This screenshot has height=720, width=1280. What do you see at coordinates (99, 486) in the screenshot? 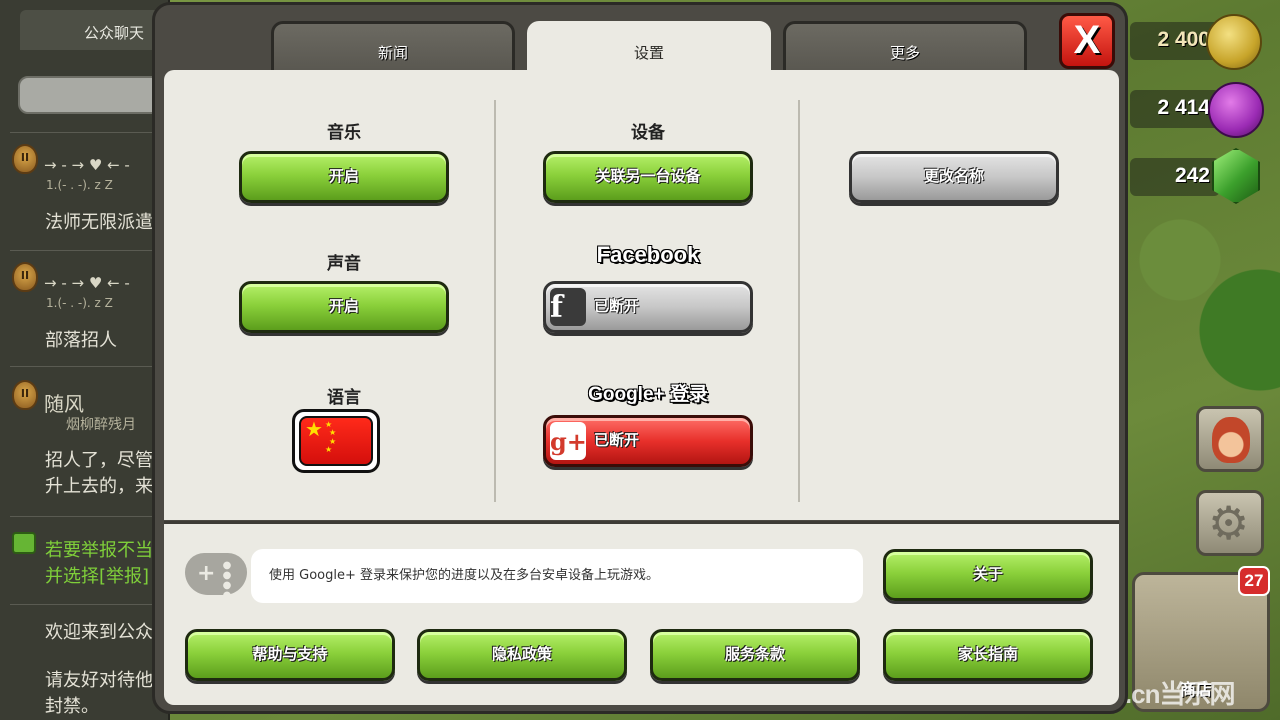
I see `chat-message-text: 升上去的，来` at bounding box center [99, 486].